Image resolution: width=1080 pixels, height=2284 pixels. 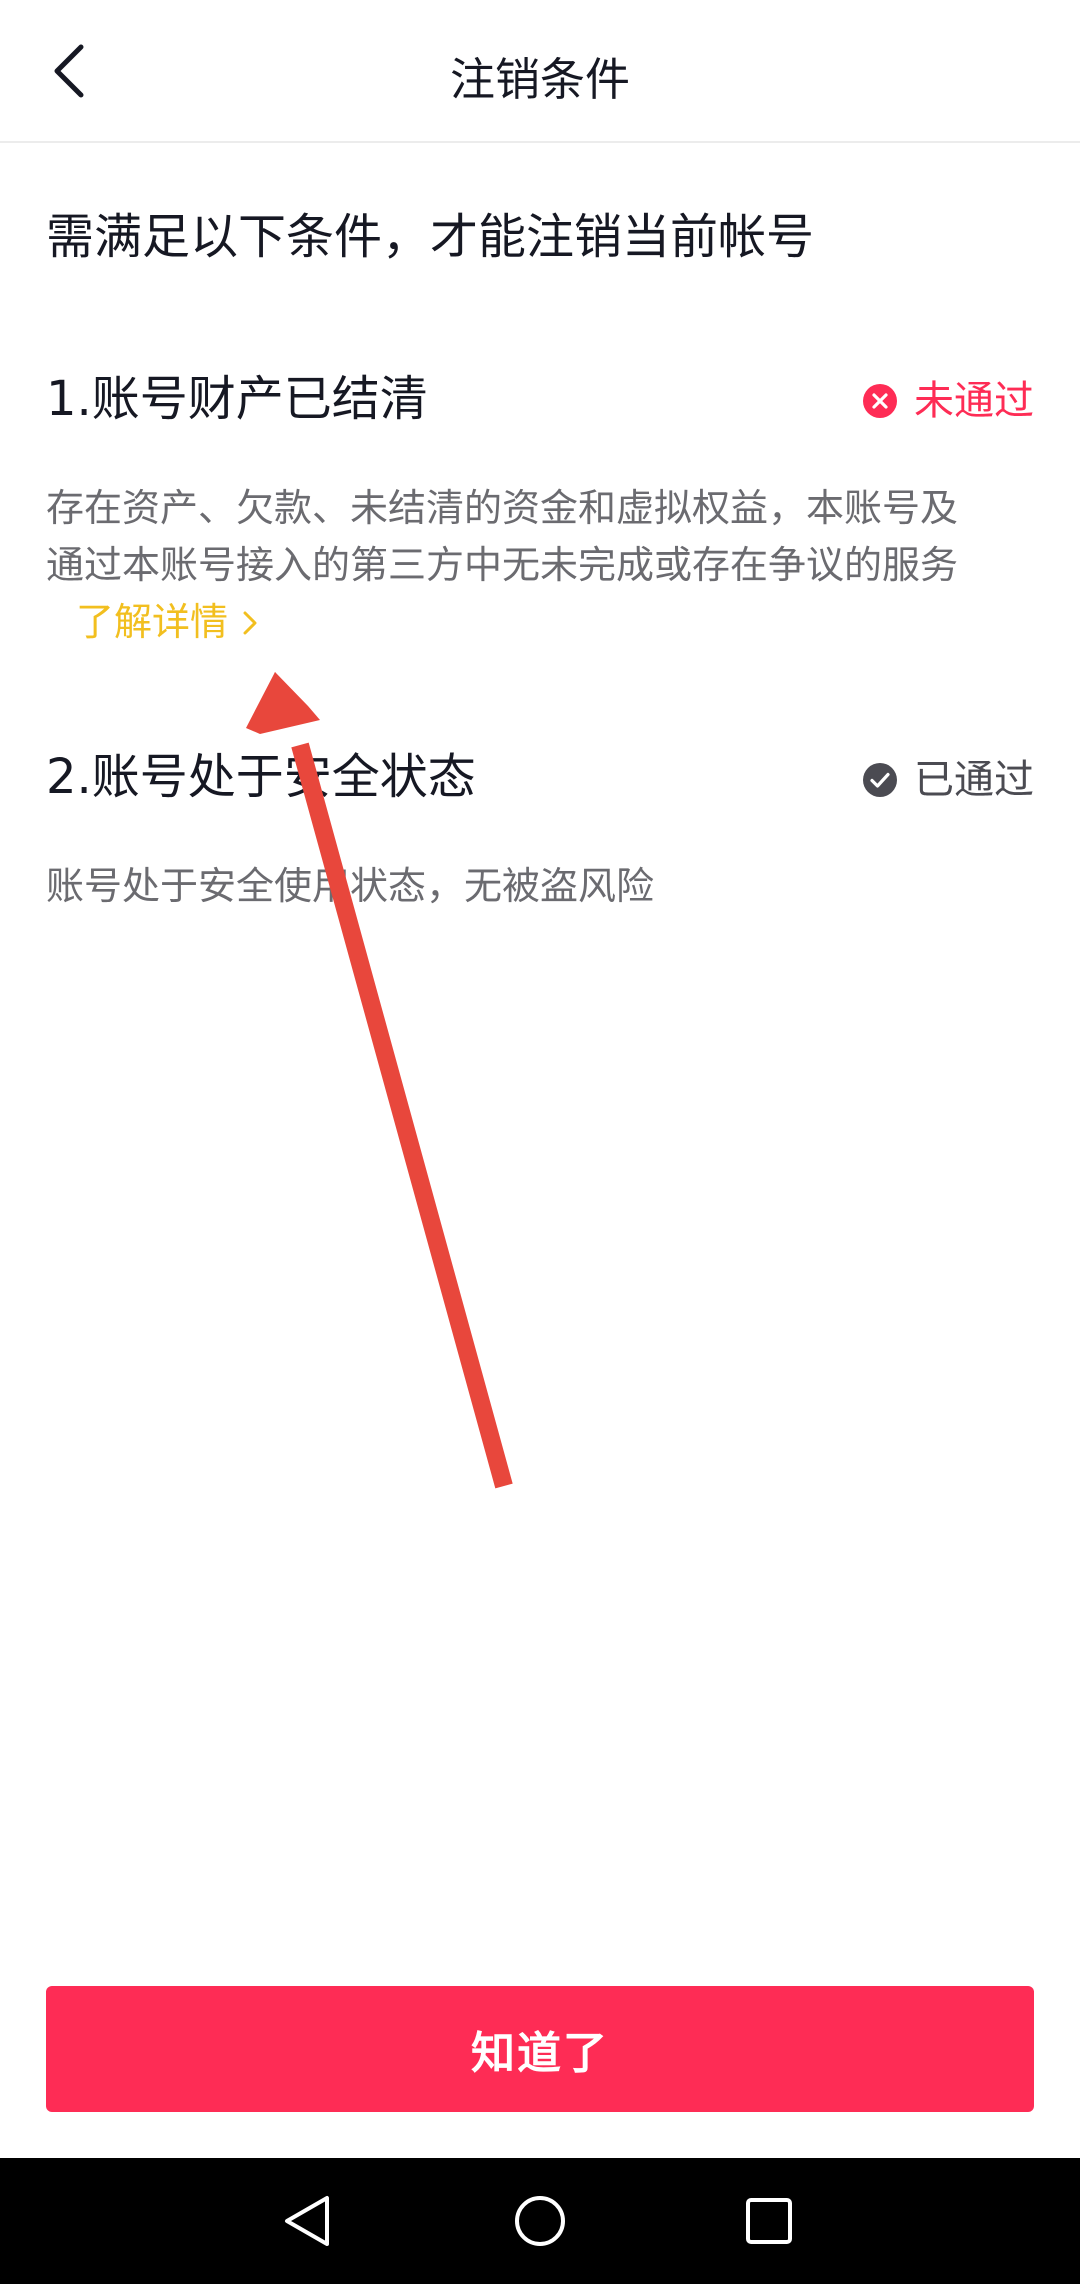 I want to click on annotation-arrow-icon, so click(x=379, y=1080).